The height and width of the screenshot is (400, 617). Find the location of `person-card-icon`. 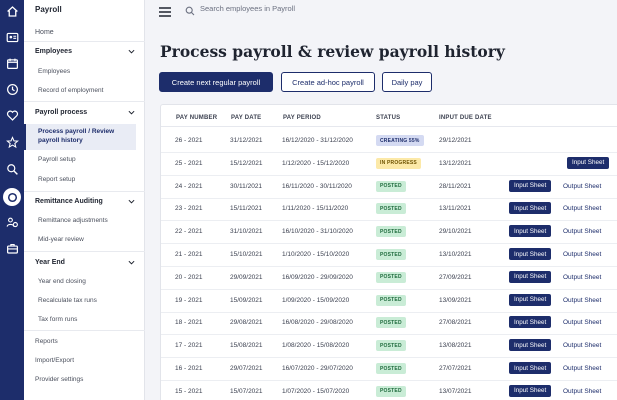

person-card-icon is located at coordinates (12, 37).